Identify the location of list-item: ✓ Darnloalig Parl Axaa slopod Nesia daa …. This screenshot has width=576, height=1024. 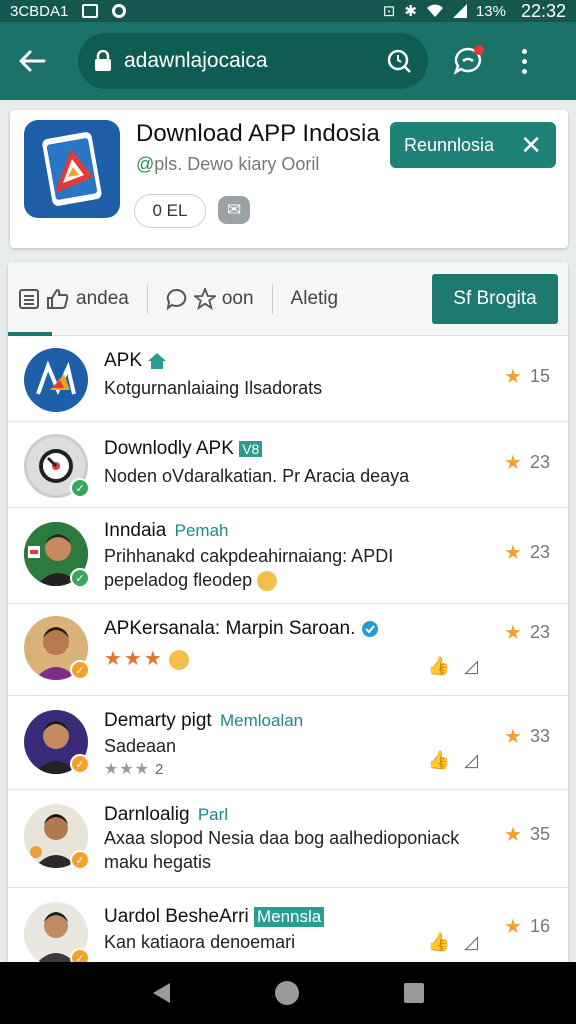
(288, 839).